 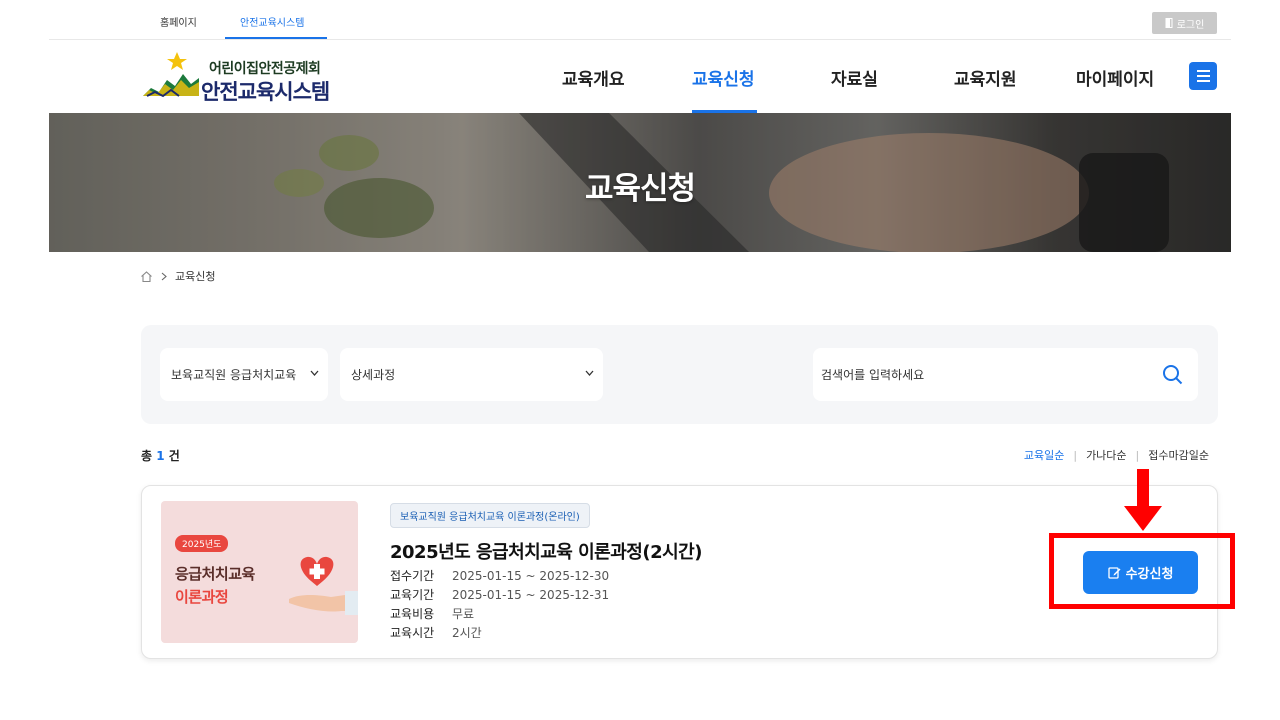 What do you see at coordinates (1190, 25) in the screenshot?
I see `login-label: 로그인` at bounding box center [1190, 25].